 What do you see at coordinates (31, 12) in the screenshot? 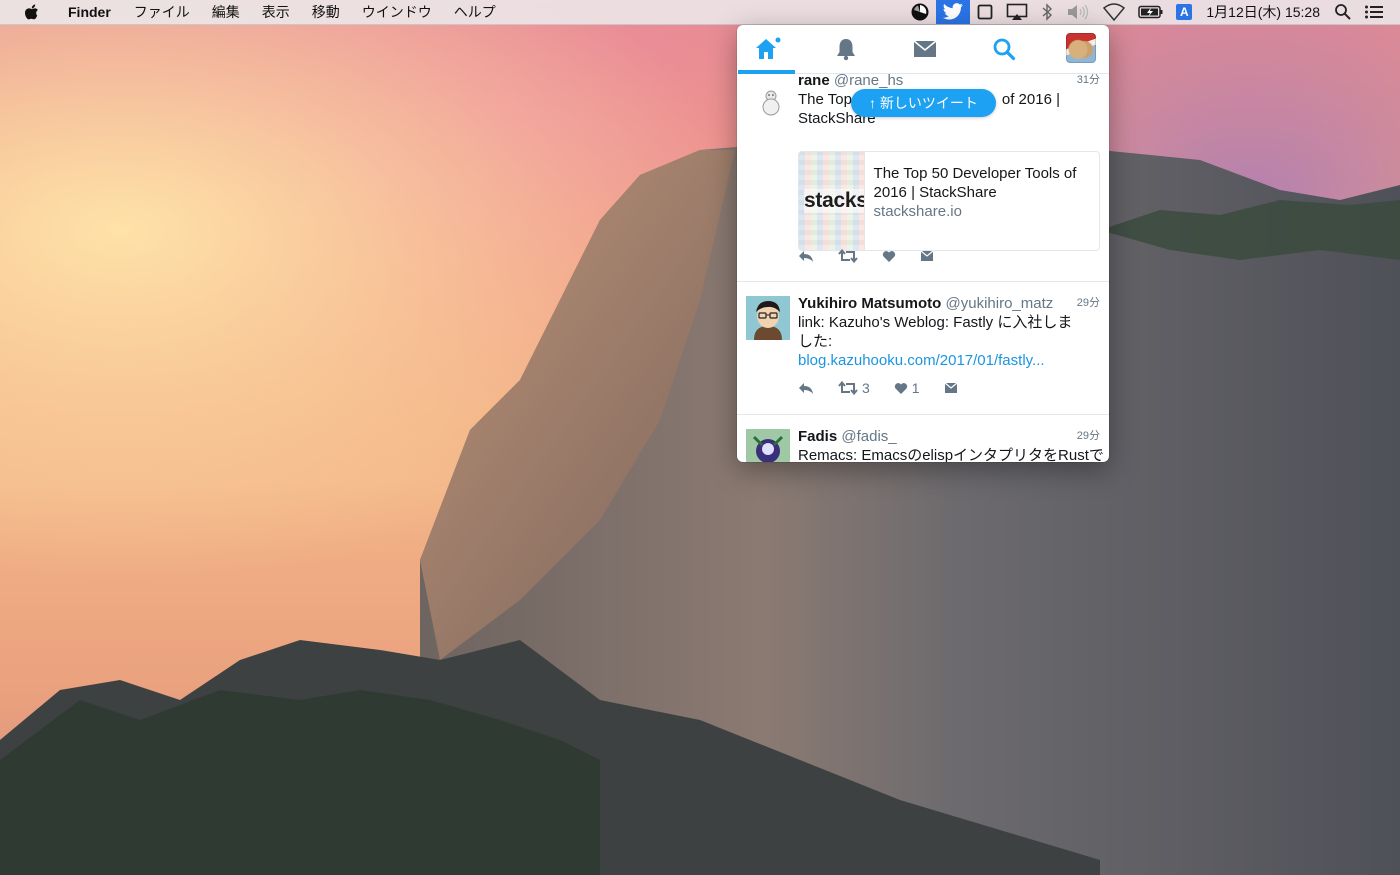
I see `apple-menu-icon` at bounding box center [31, 12].